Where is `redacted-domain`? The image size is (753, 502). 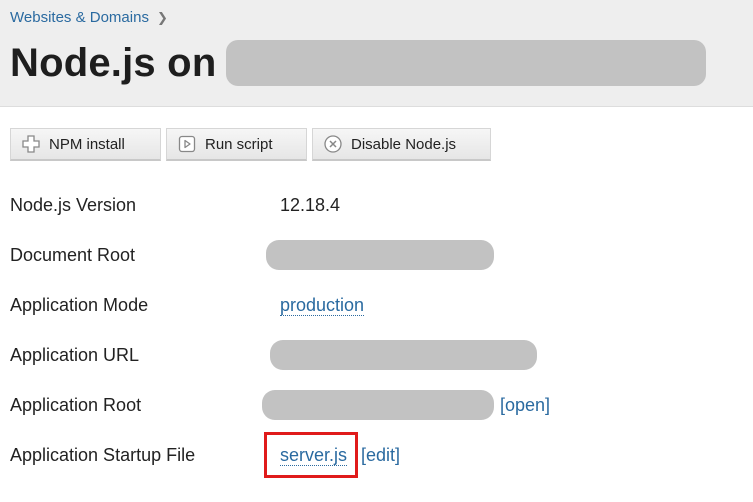
redacted-domain is located at coordinates (466, 63).